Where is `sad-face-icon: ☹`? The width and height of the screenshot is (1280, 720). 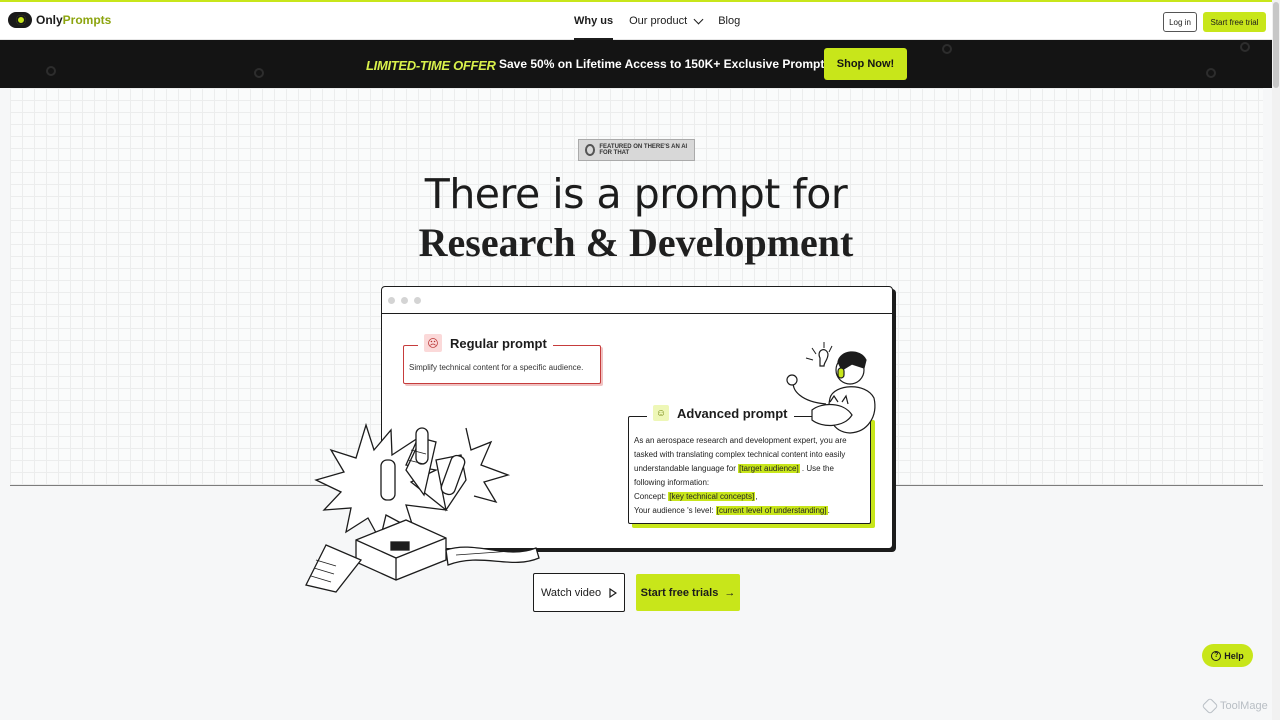
sad-face-icon: ☹ is located at coordinates (433, 343).